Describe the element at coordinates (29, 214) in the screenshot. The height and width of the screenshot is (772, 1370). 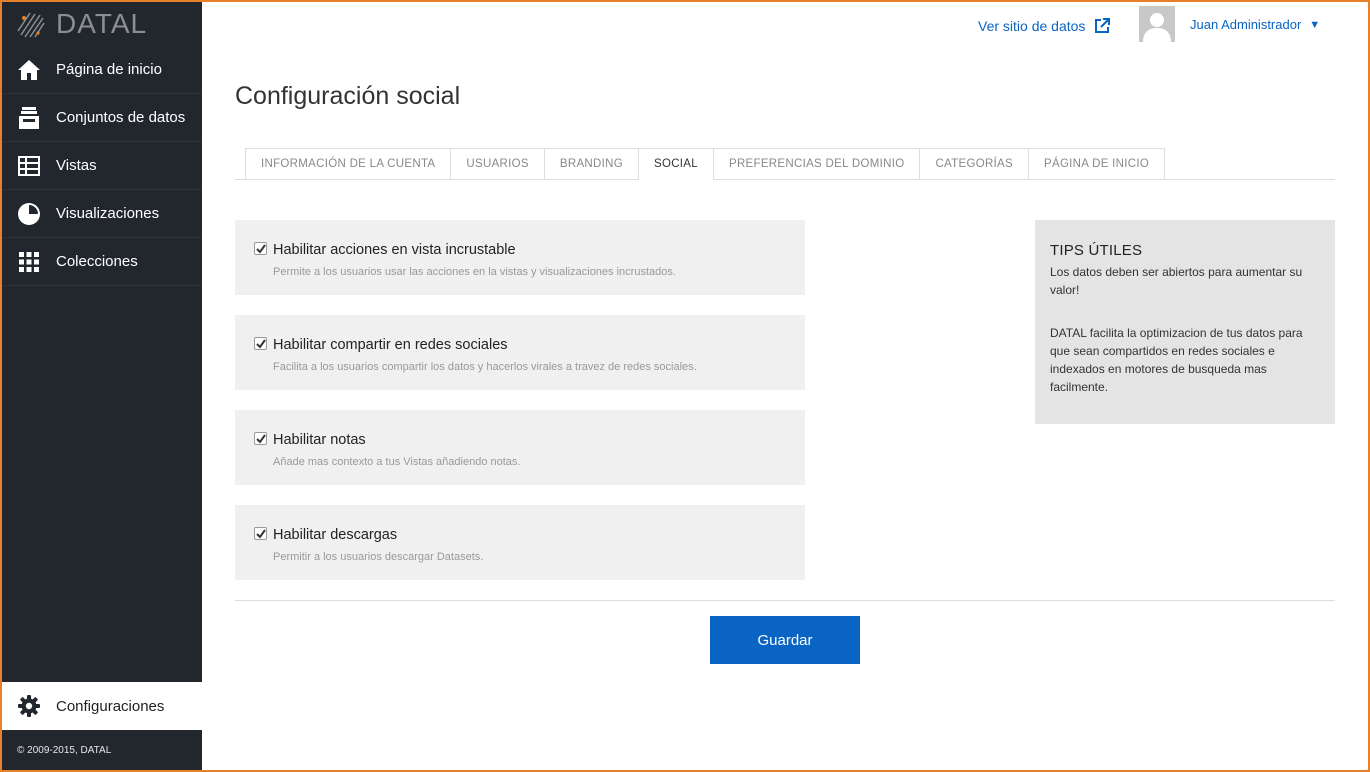
I see `pie-chart-icon` at that location.